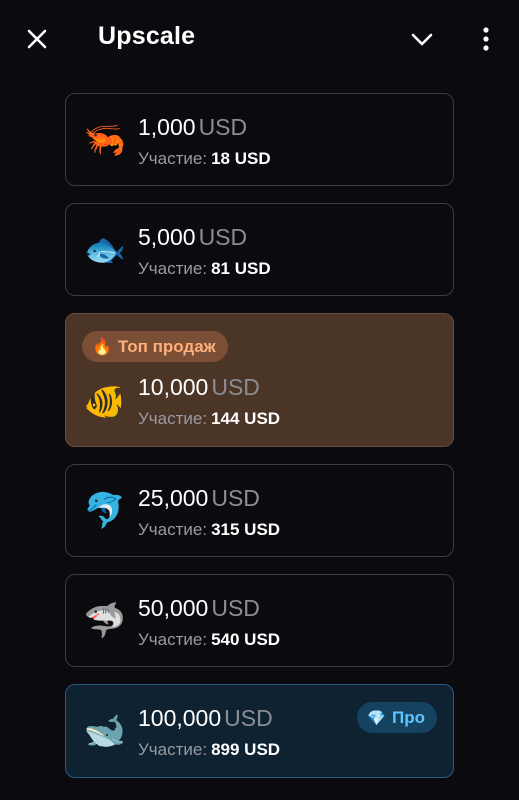  What do you see at coordinates (259, 249) in the screenshot?
I see `plan-card-5000: 🐟 5,000 USD Участие: 81 USD` at bounding box center [259, 249].